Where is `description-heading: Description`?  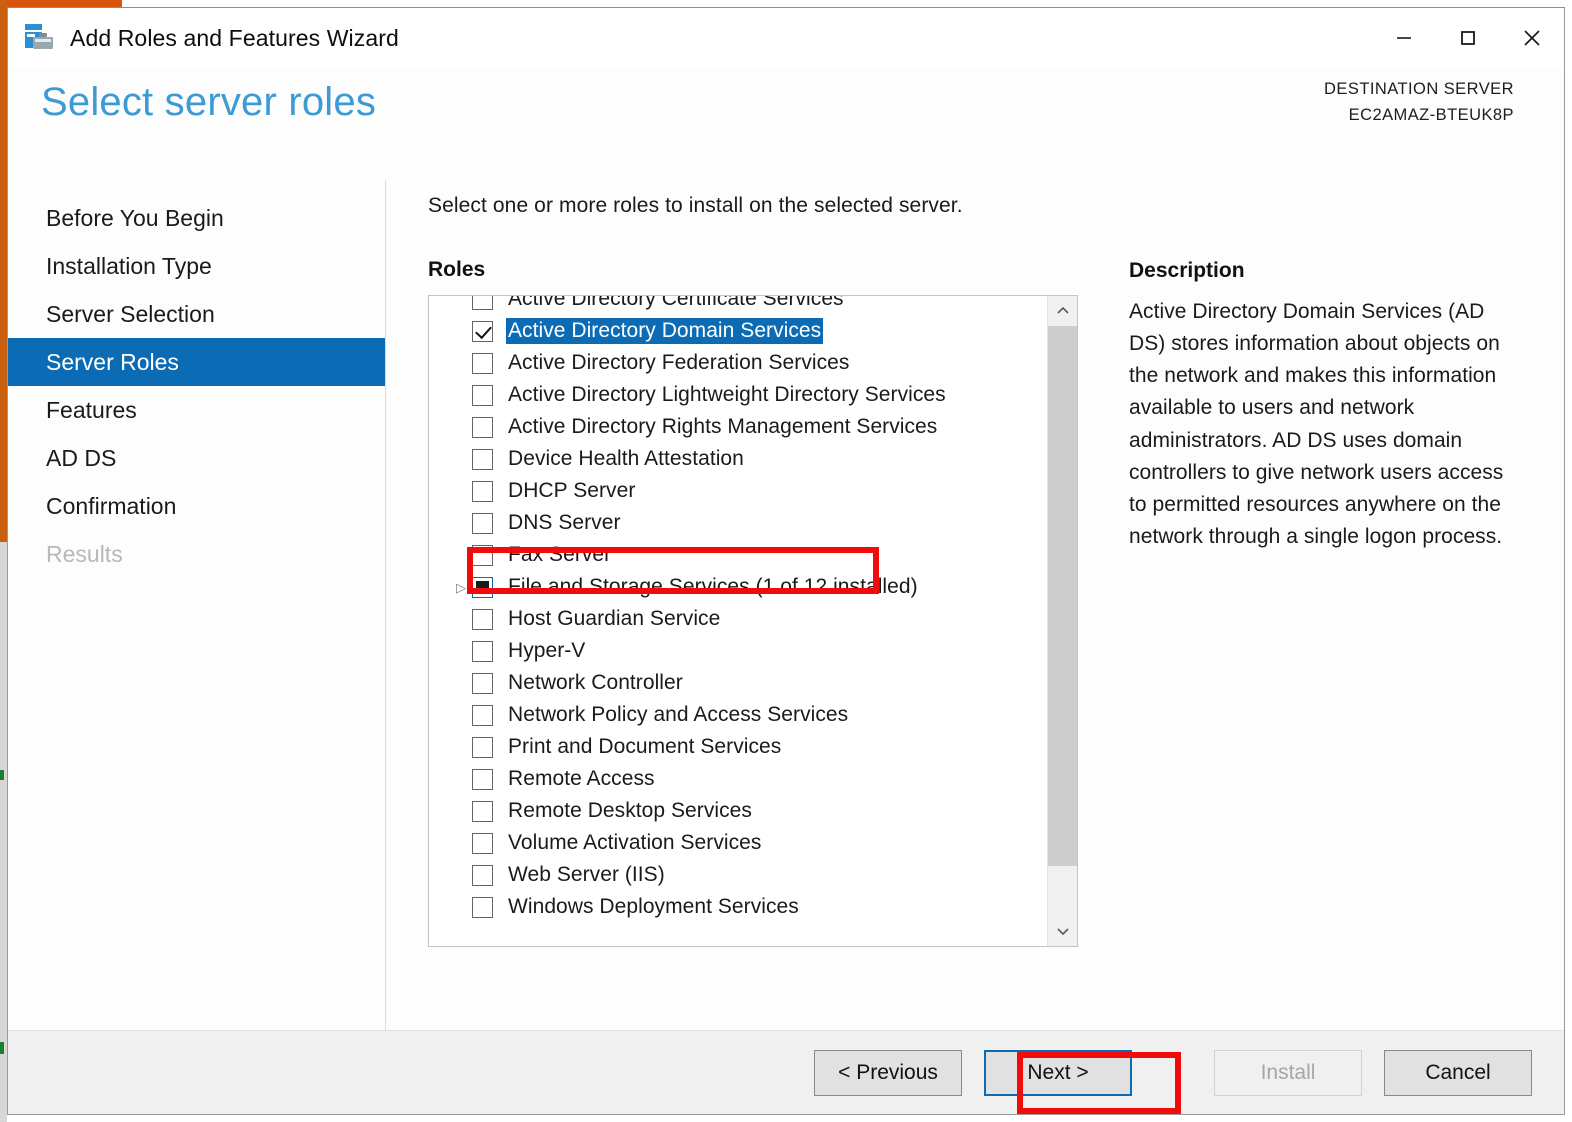 description-heading: Description is located at coordinates (1187, 270).